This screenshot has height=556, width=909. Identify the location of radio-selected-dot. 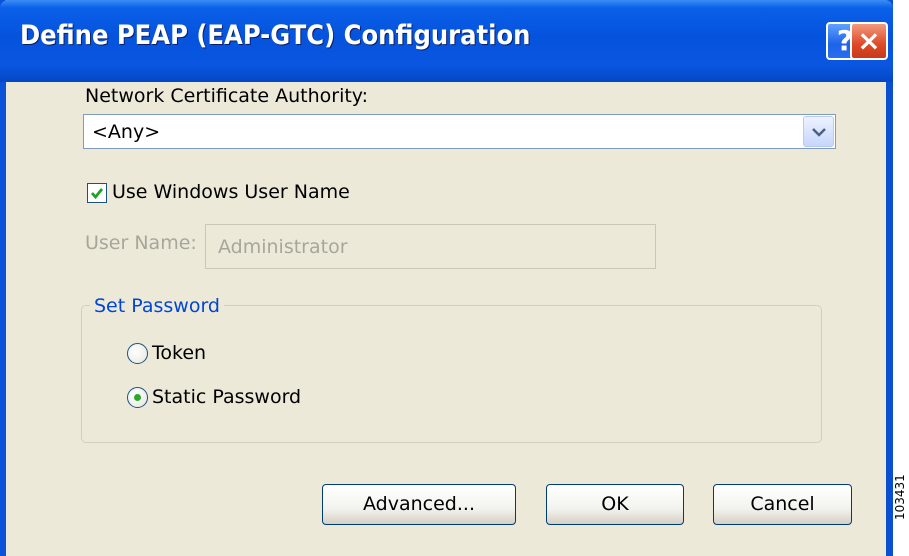
(137, 397).